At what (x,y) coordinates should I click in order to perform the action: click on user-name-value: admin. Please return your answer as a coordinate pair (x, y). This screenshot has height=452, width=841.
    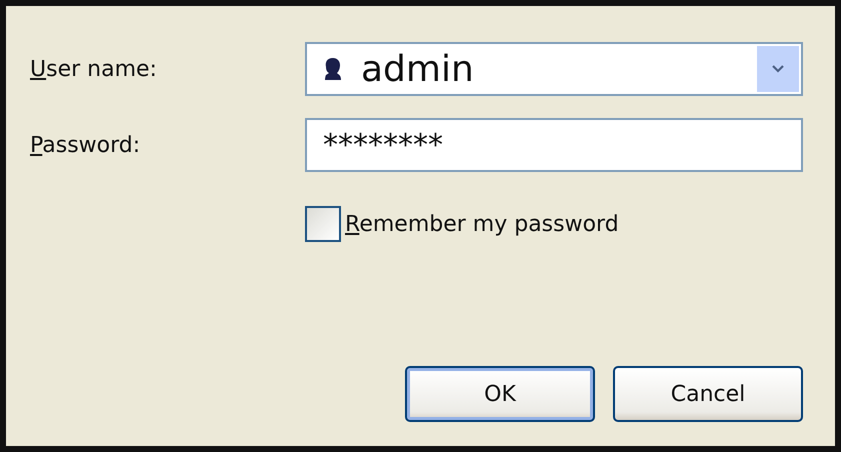
    Looking at the image, I should click on (418, 69).